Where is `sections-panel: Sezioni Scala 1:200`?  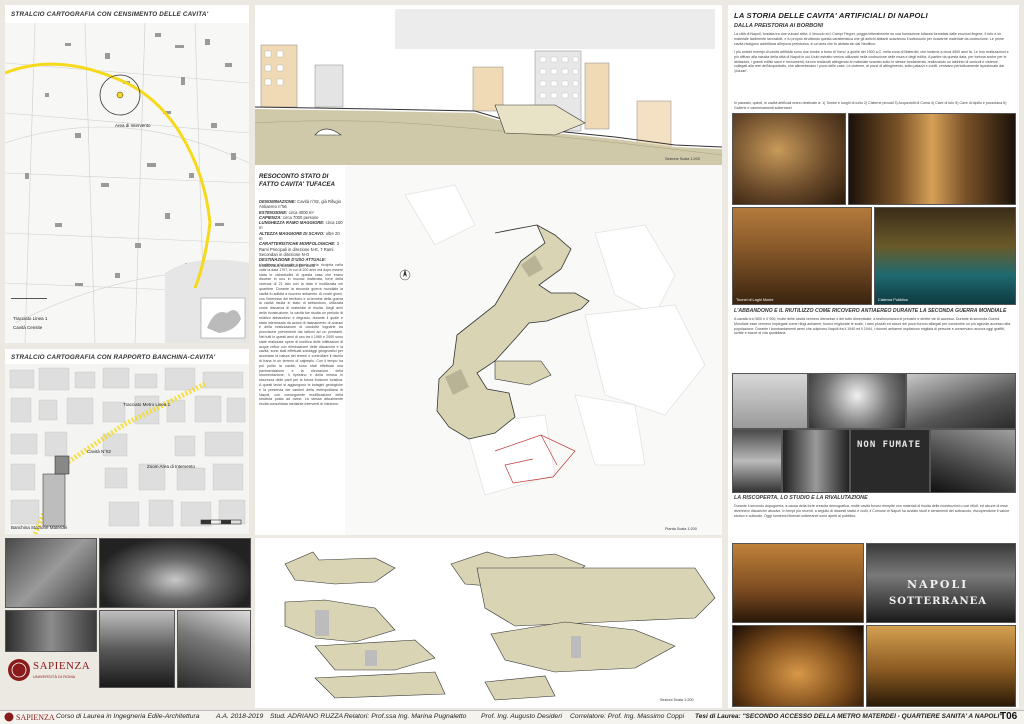 sections-panel: Sezioni Scala 1:200 is located at coordinates (488, 623).